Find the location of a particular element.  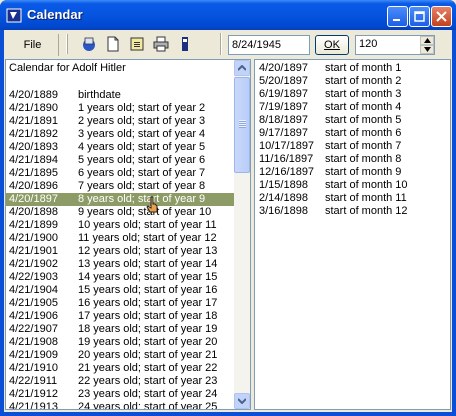

month-list-row: 4/20/1897 start of month 1 is located at coordinates (352, 68).